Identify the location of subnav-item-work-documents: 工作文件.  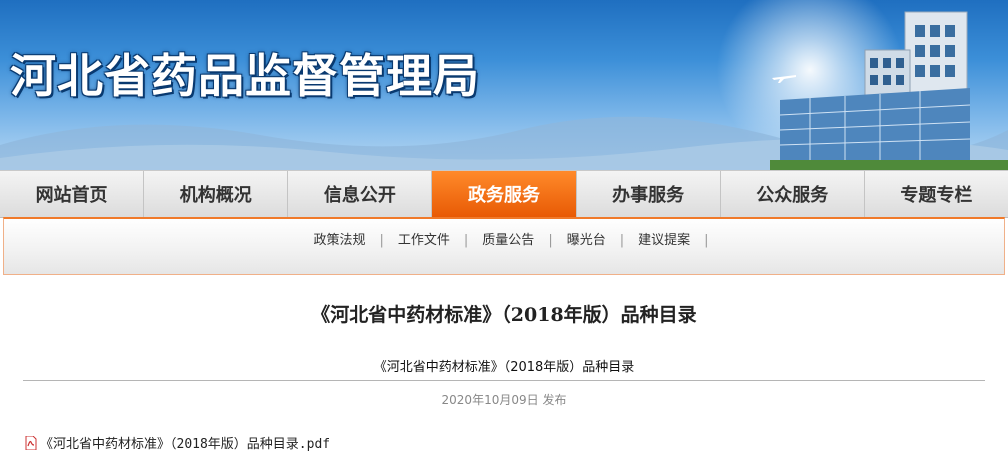
(424, 240).